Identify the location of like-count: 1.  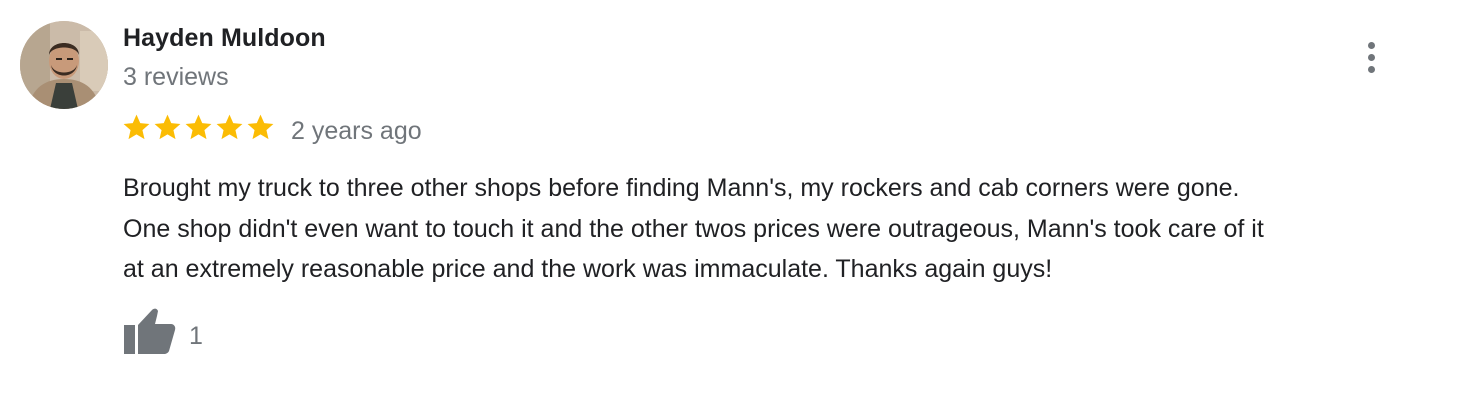
(196, 336).